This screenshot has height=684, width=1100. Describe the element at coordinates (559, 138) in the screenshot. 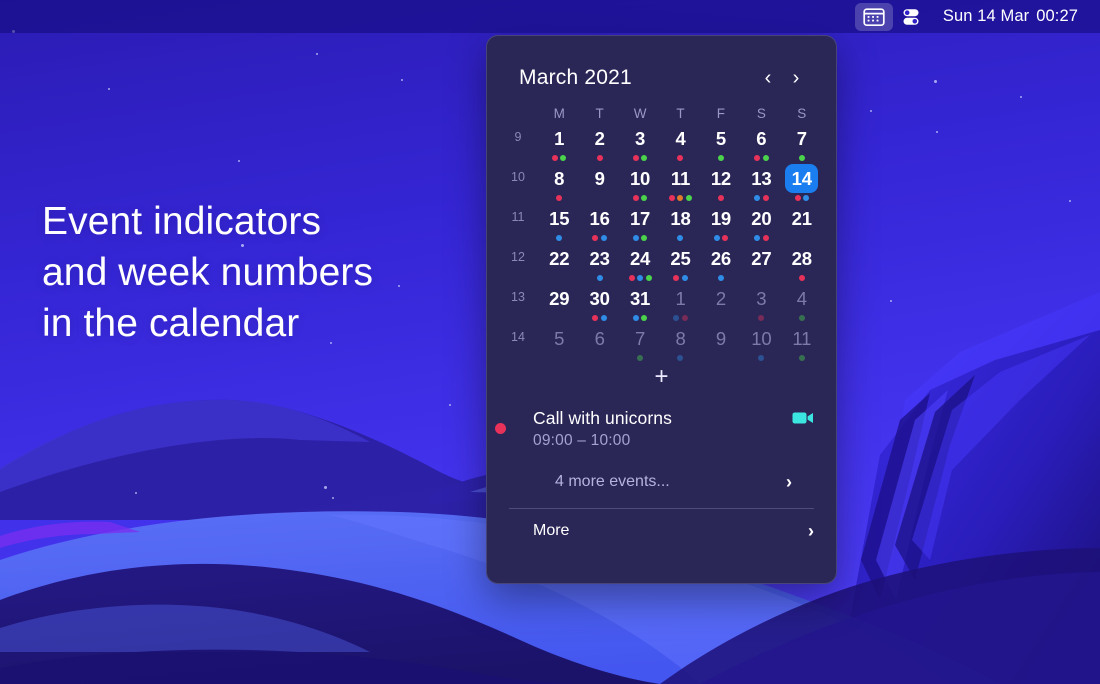

I see `calendar-day-number: 1` at that location.